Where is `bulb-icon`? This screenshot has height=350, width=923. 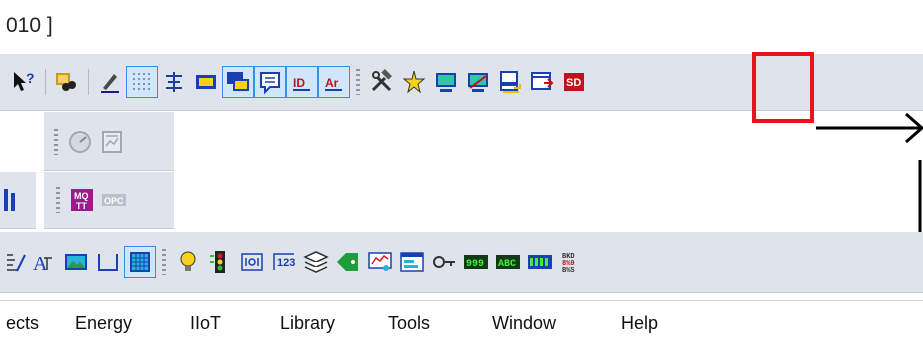 bulb-icon is located at coordinates (188, 262).